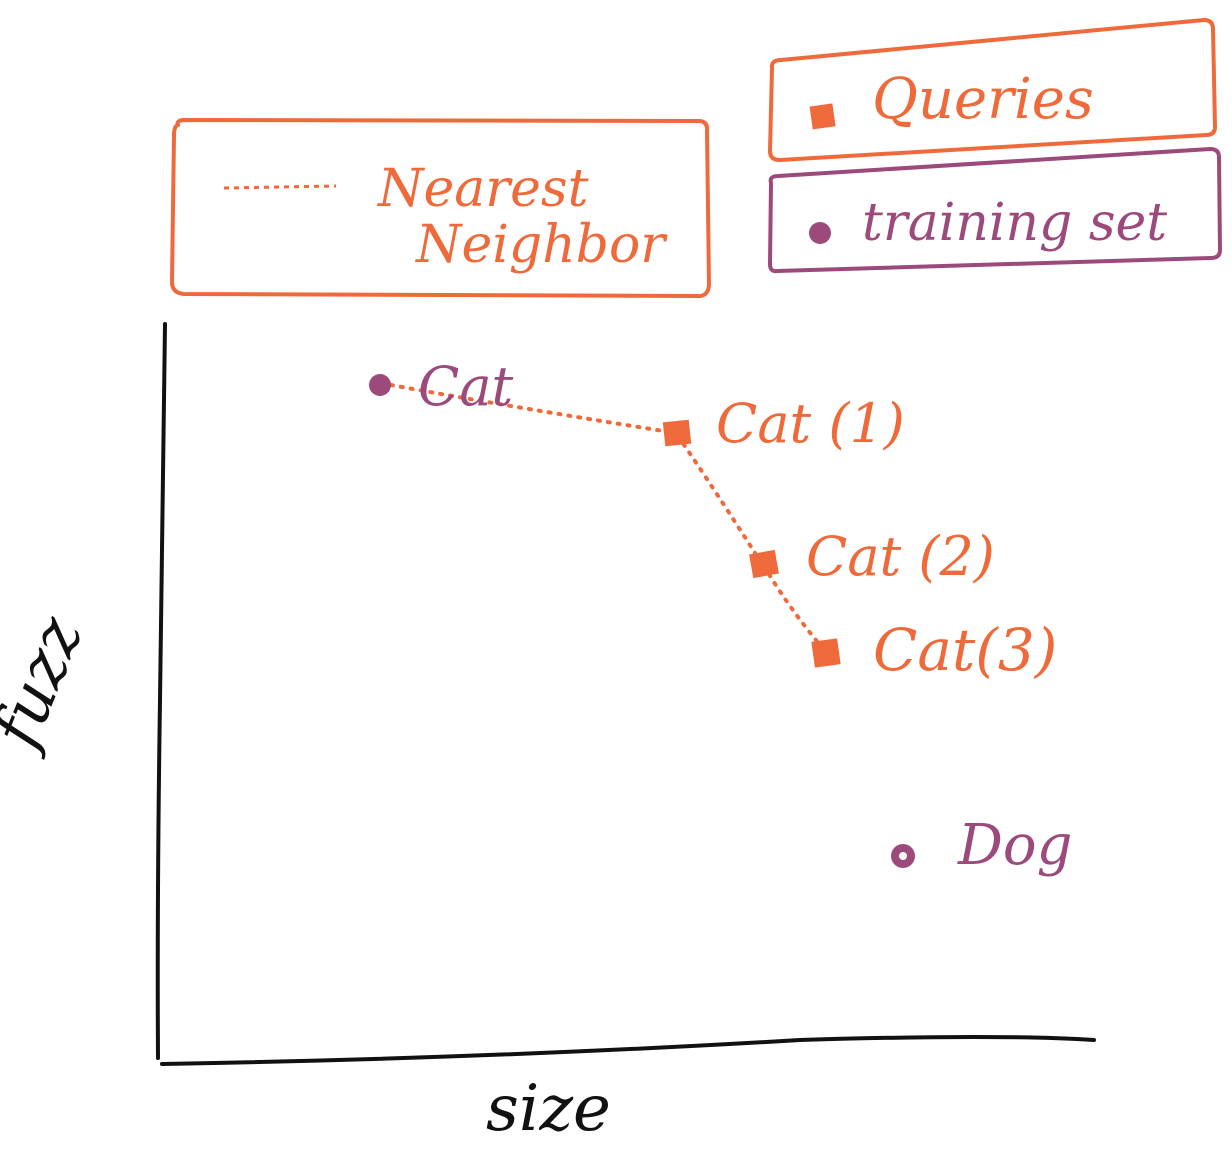 This screenshot has width=1232, height=1154. What do you see at coordinates (280, 187) in the screenshot?
I see `legend-dotted-line-symbol` at bounding box center [280, 187].